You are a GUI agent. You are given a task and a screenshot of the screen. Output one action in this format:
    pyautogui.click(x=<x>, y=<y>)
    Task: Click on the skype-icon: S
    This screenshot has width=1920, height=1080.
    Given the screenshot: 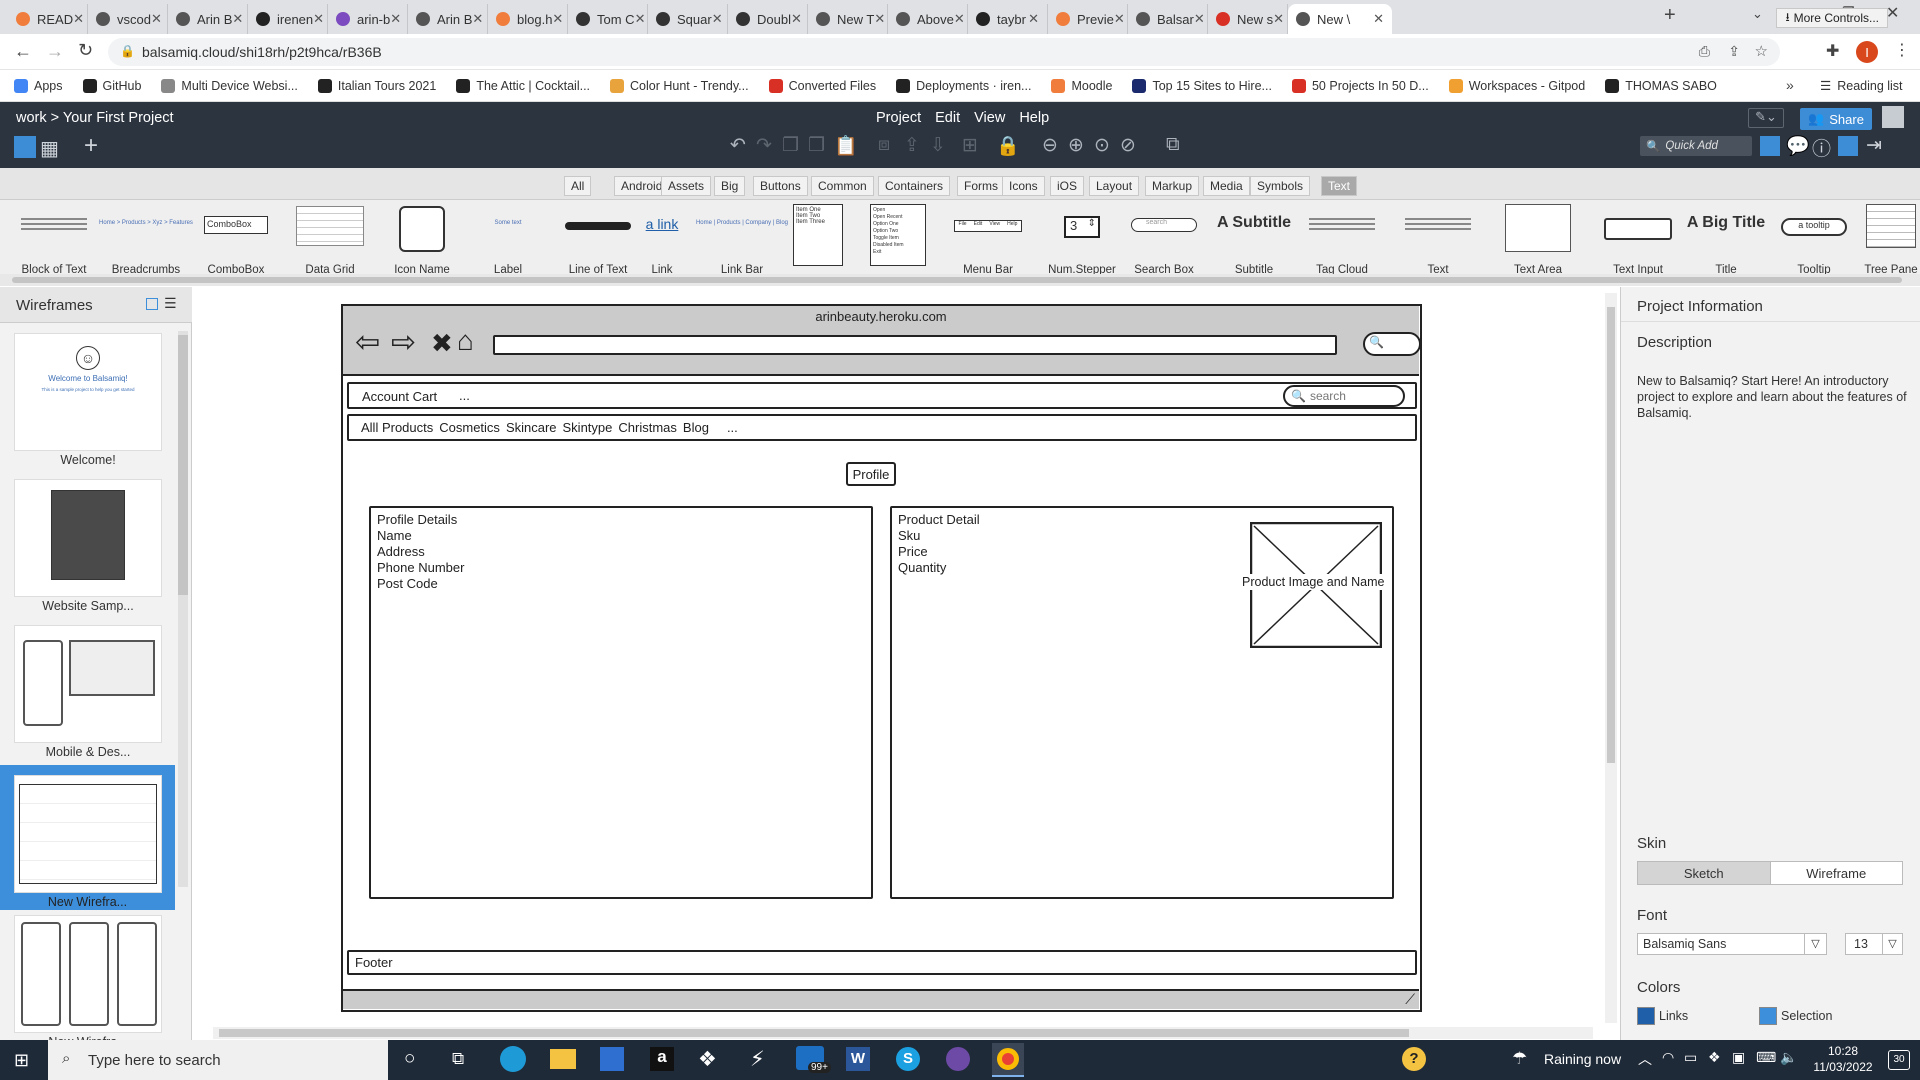 What is the action you would take?
    pyautogui.click(x=908, y=1059)
    